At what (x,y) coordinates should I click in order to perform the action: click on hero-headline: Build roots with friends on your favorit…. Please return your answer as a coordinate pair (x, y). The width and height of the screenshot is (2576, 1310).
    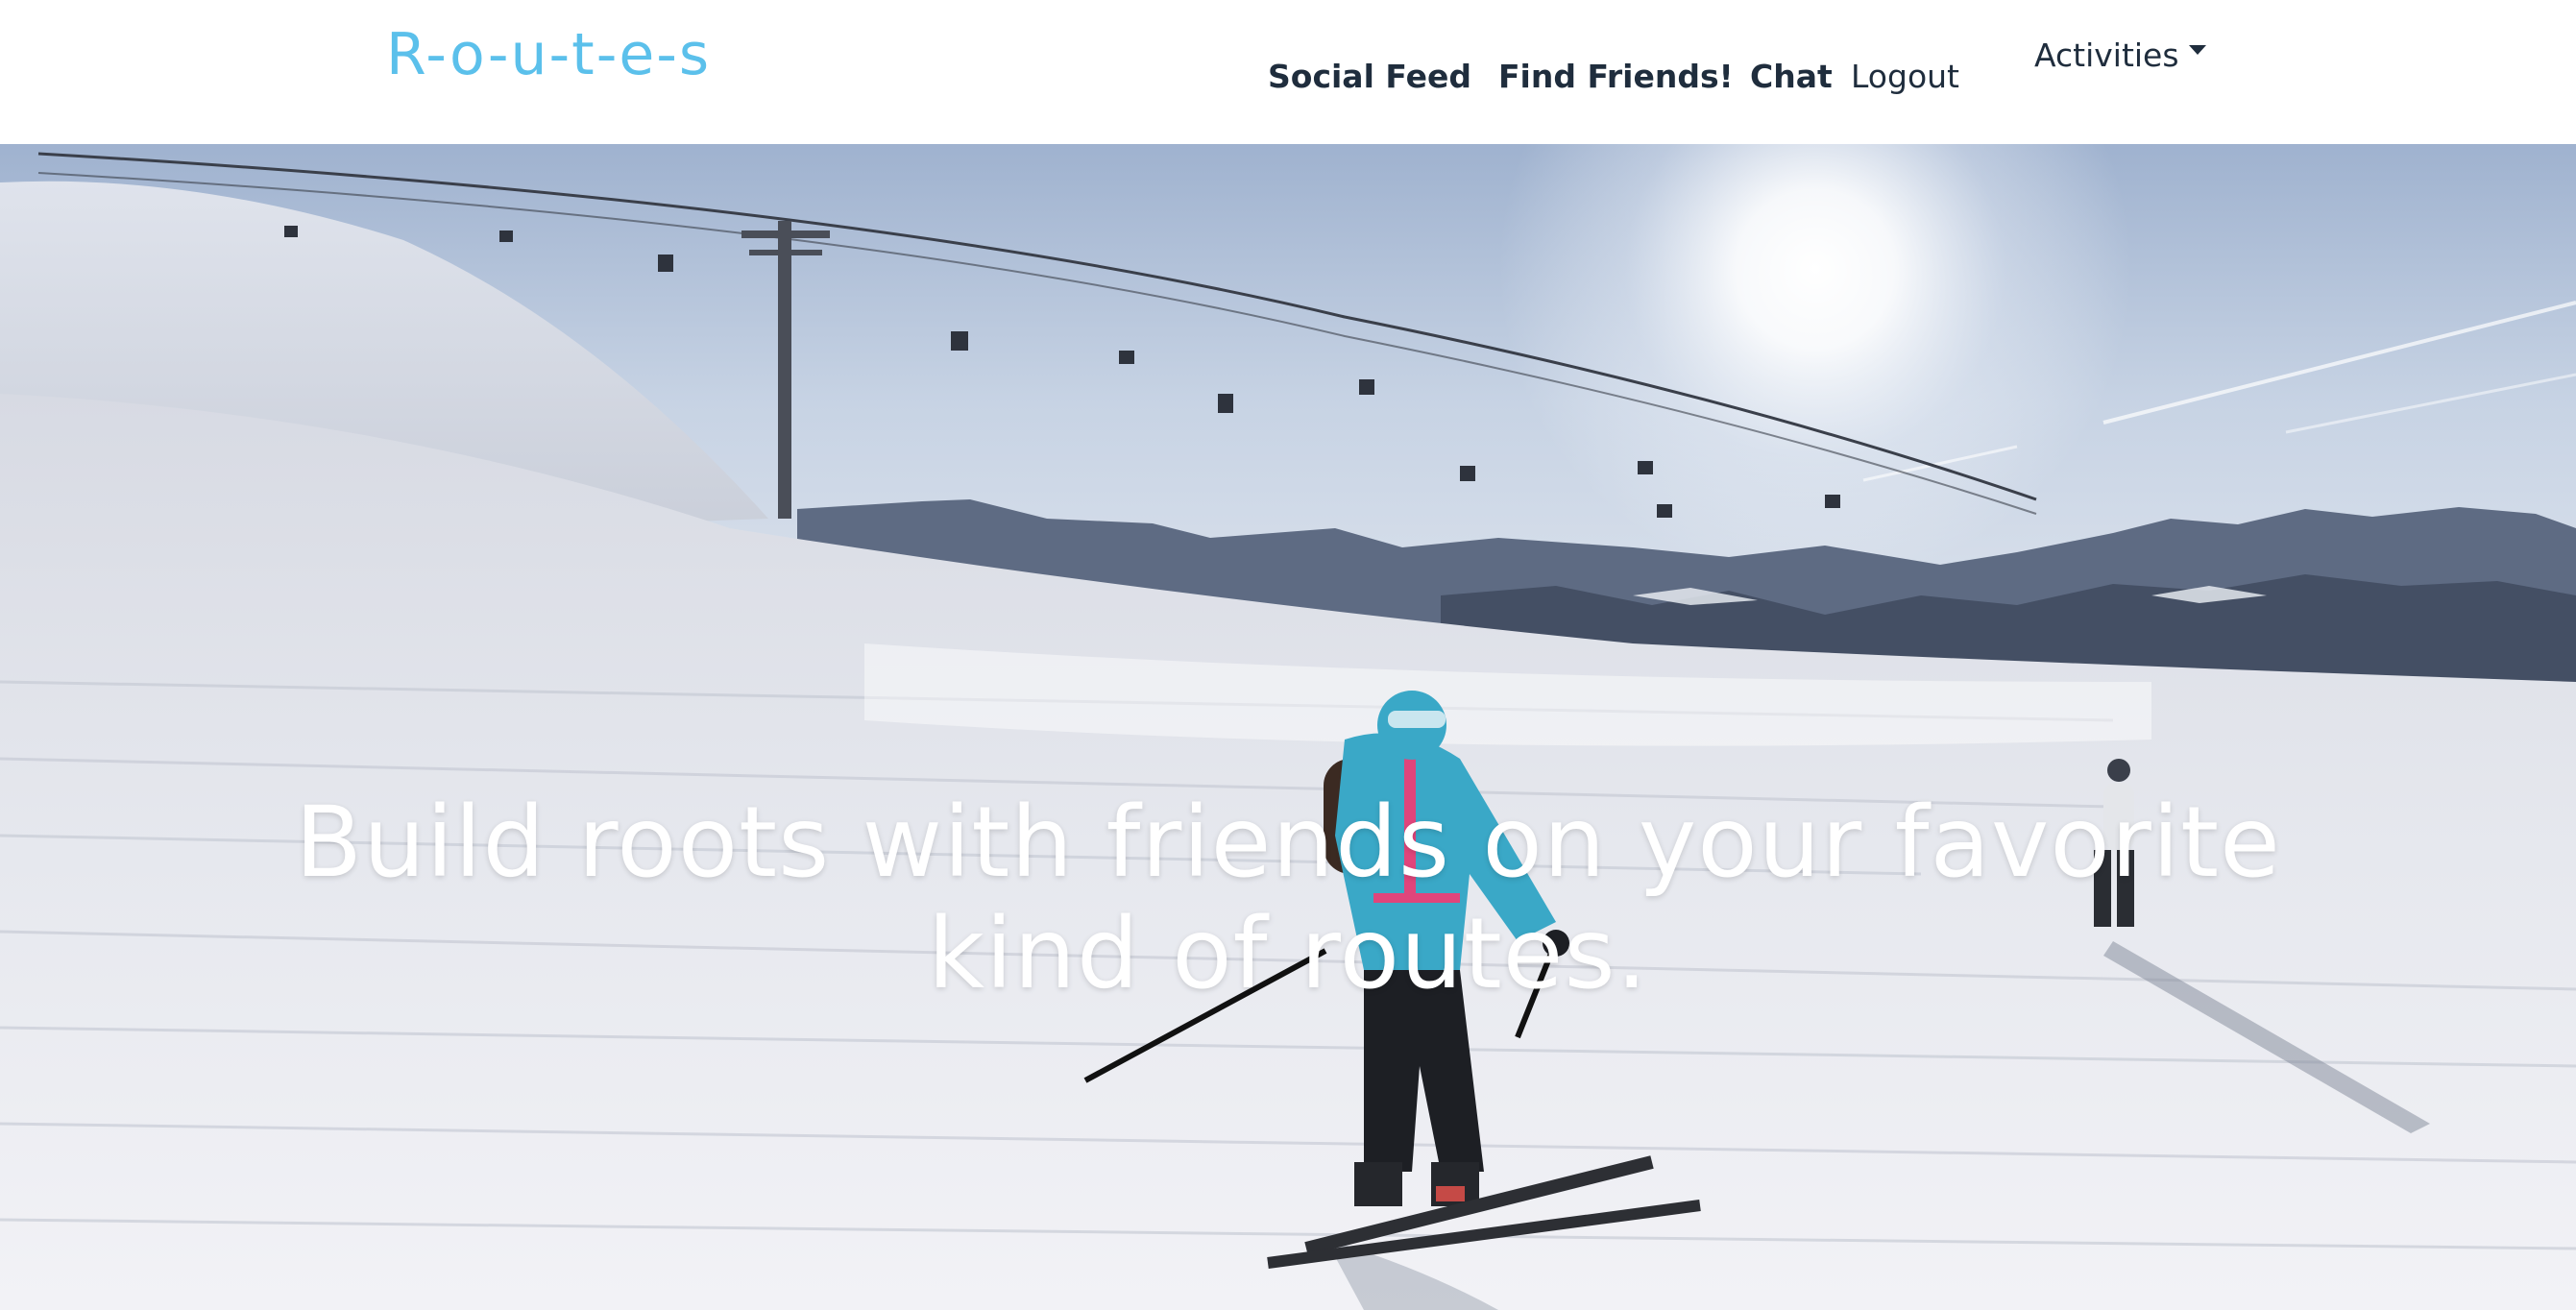
    Looking at the image, I should click on (1288, 899).